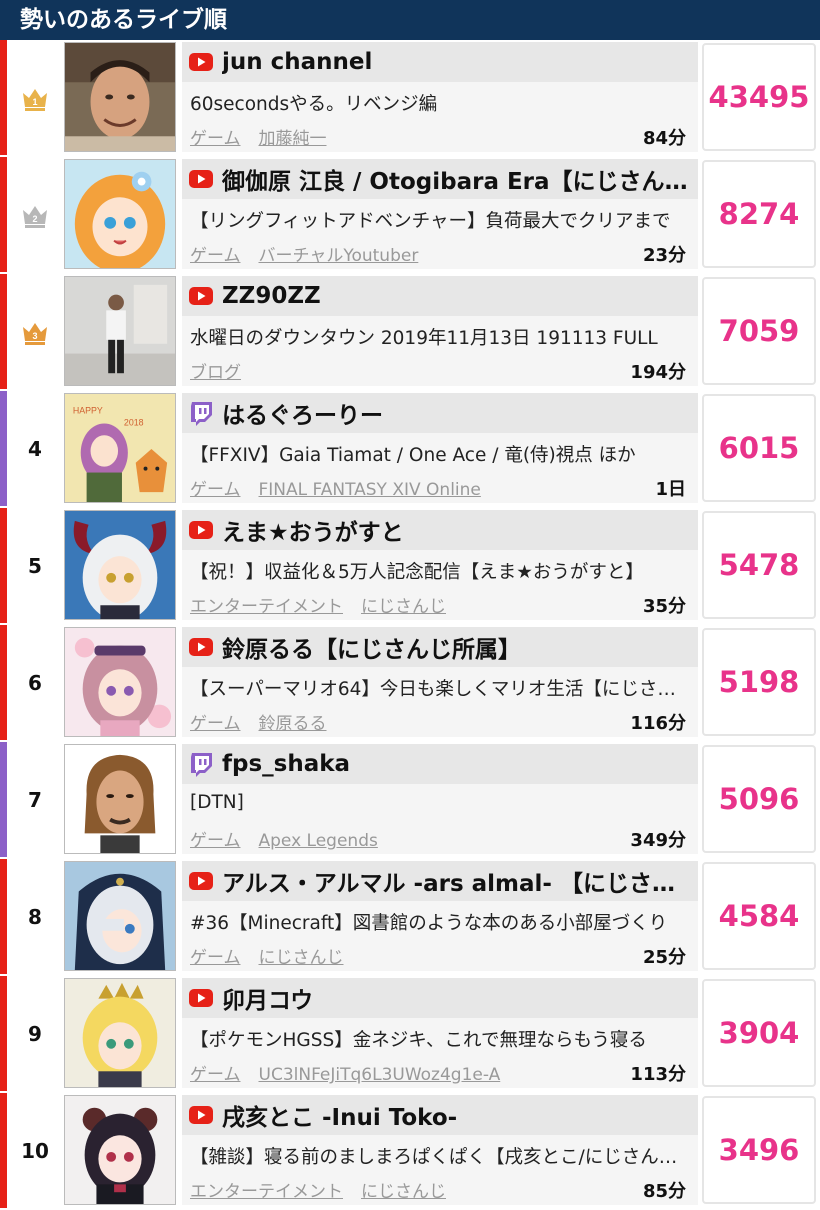 This screenshot has width=820, height=1210. Describe the element at coordinates (440, 103) in the screenshot. I see `stream-description: 60secondsやる。リベンジ編` at that location.